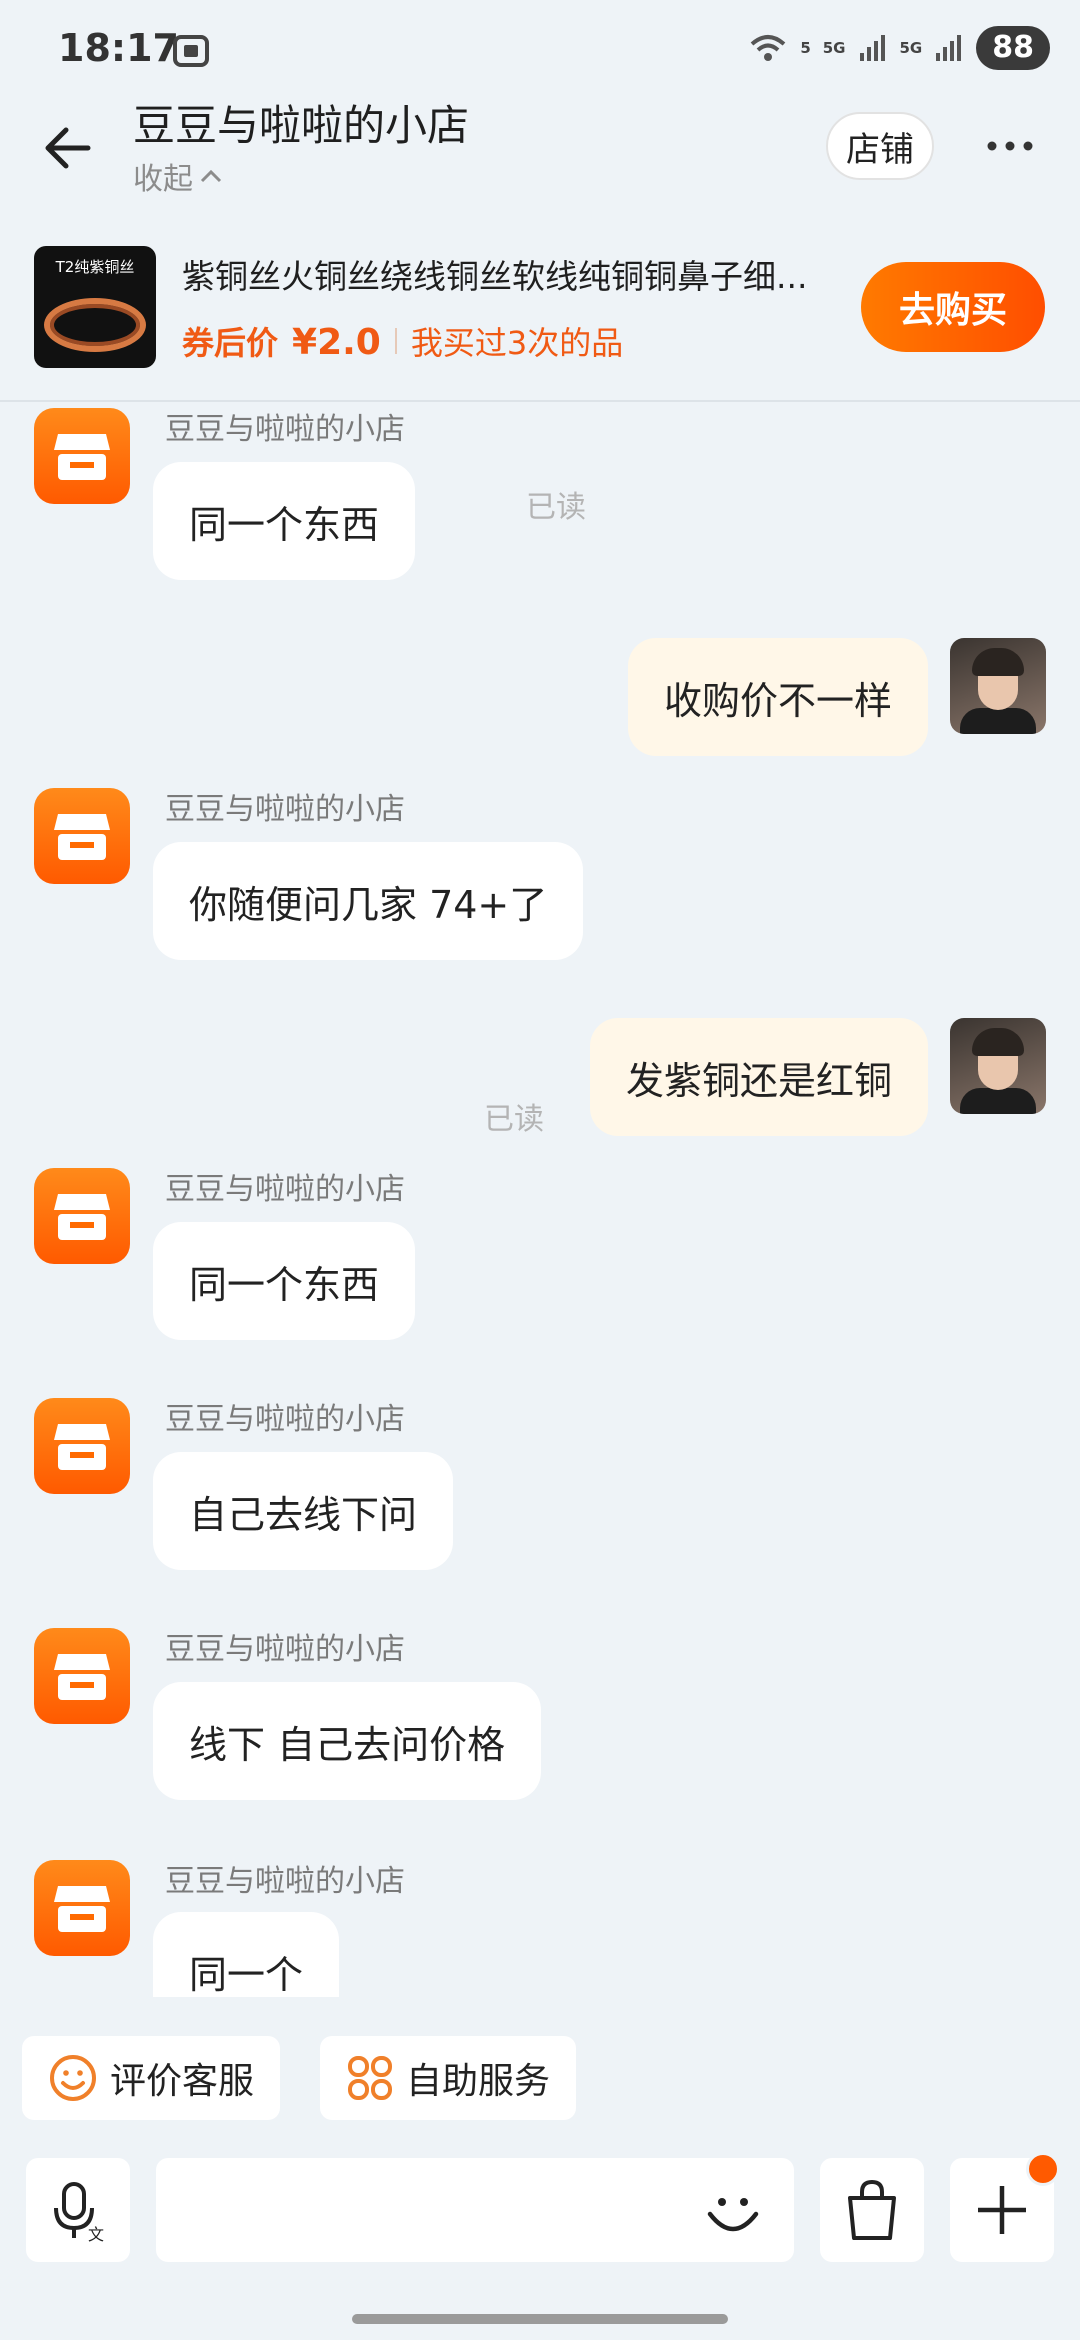 This screenshot has height=2340, width=1080. What do you see at coordinates (246, 1954) in the screenshot?
I see `message-bubble: 同一个` at bounding box center [246, 1954].